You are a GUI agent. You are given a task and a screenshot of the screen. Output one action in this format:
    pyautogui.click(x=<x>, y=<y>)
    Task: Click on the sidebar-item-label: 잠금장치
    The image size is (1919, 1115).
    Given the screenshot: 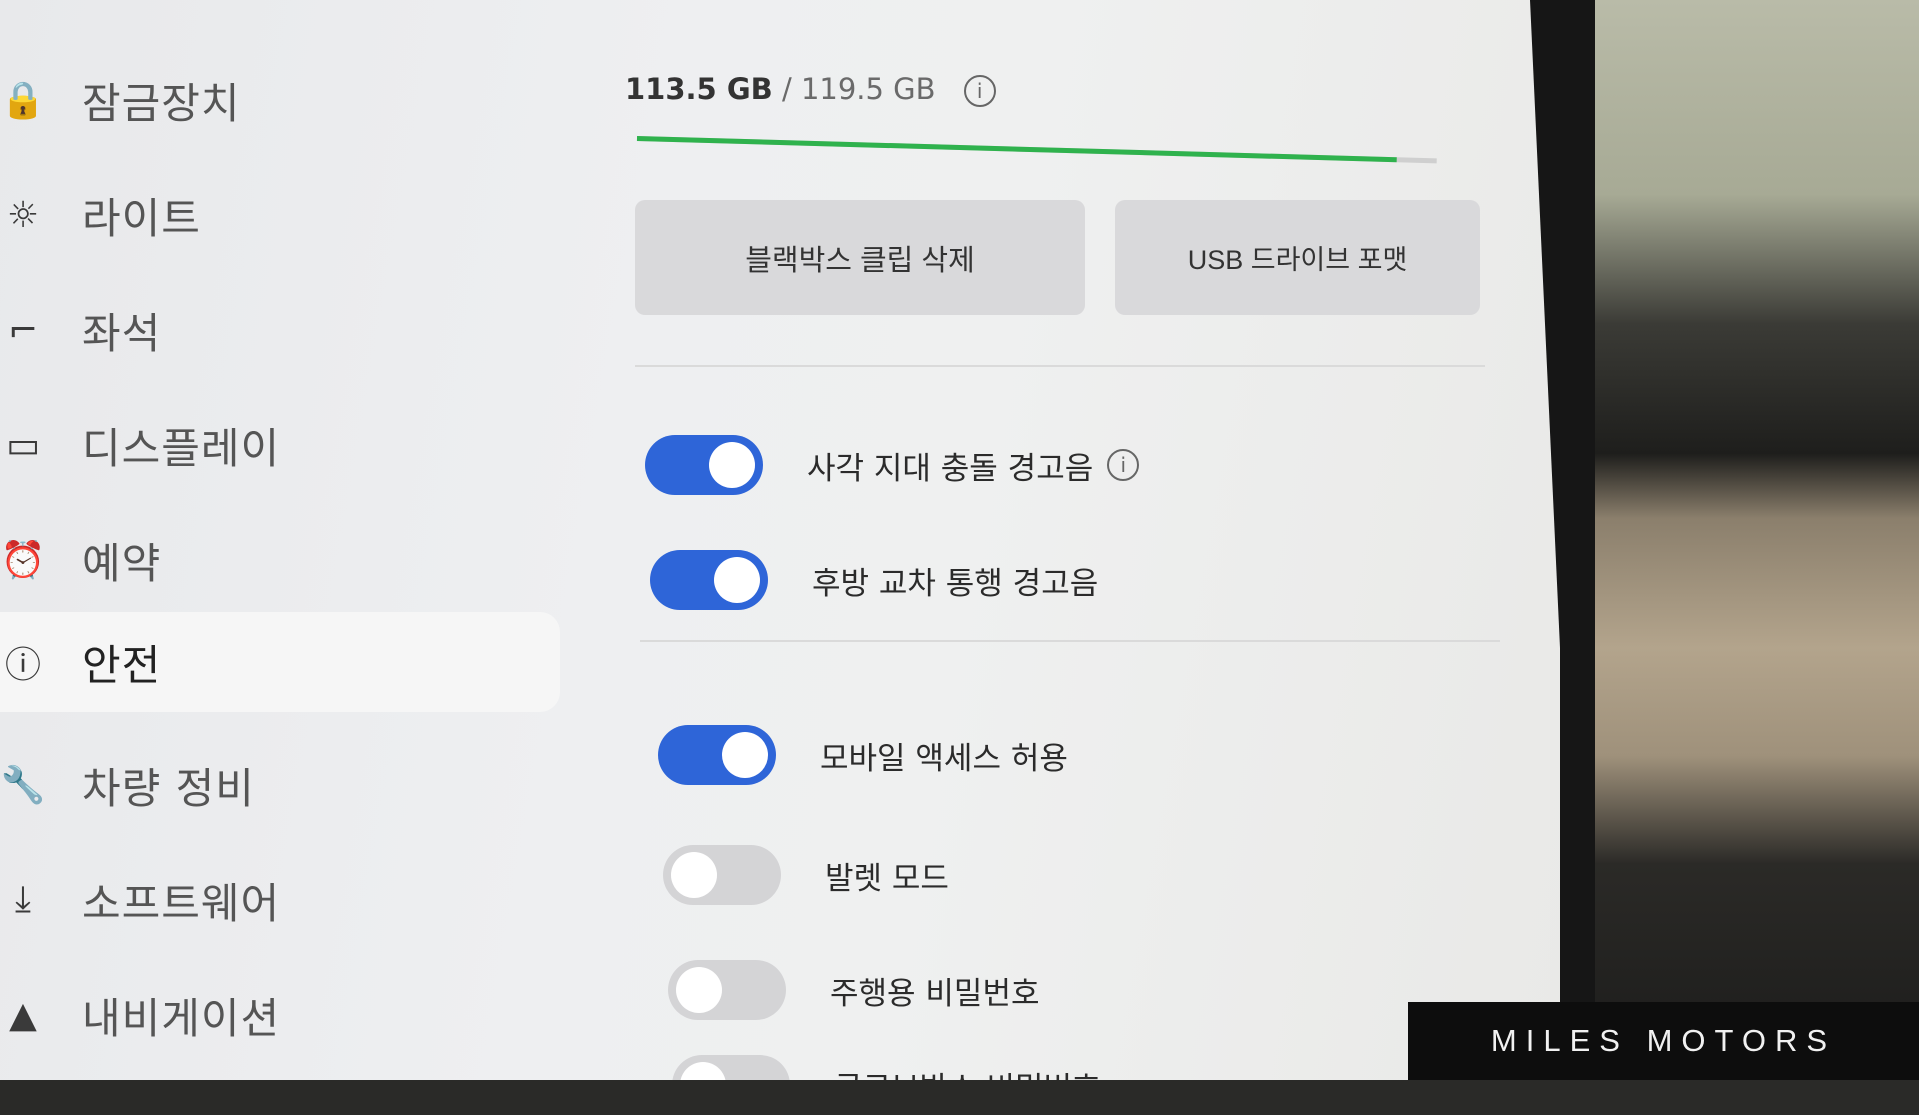 What is the action you would take?
    pyautogui.click(x=161, y=103)
    